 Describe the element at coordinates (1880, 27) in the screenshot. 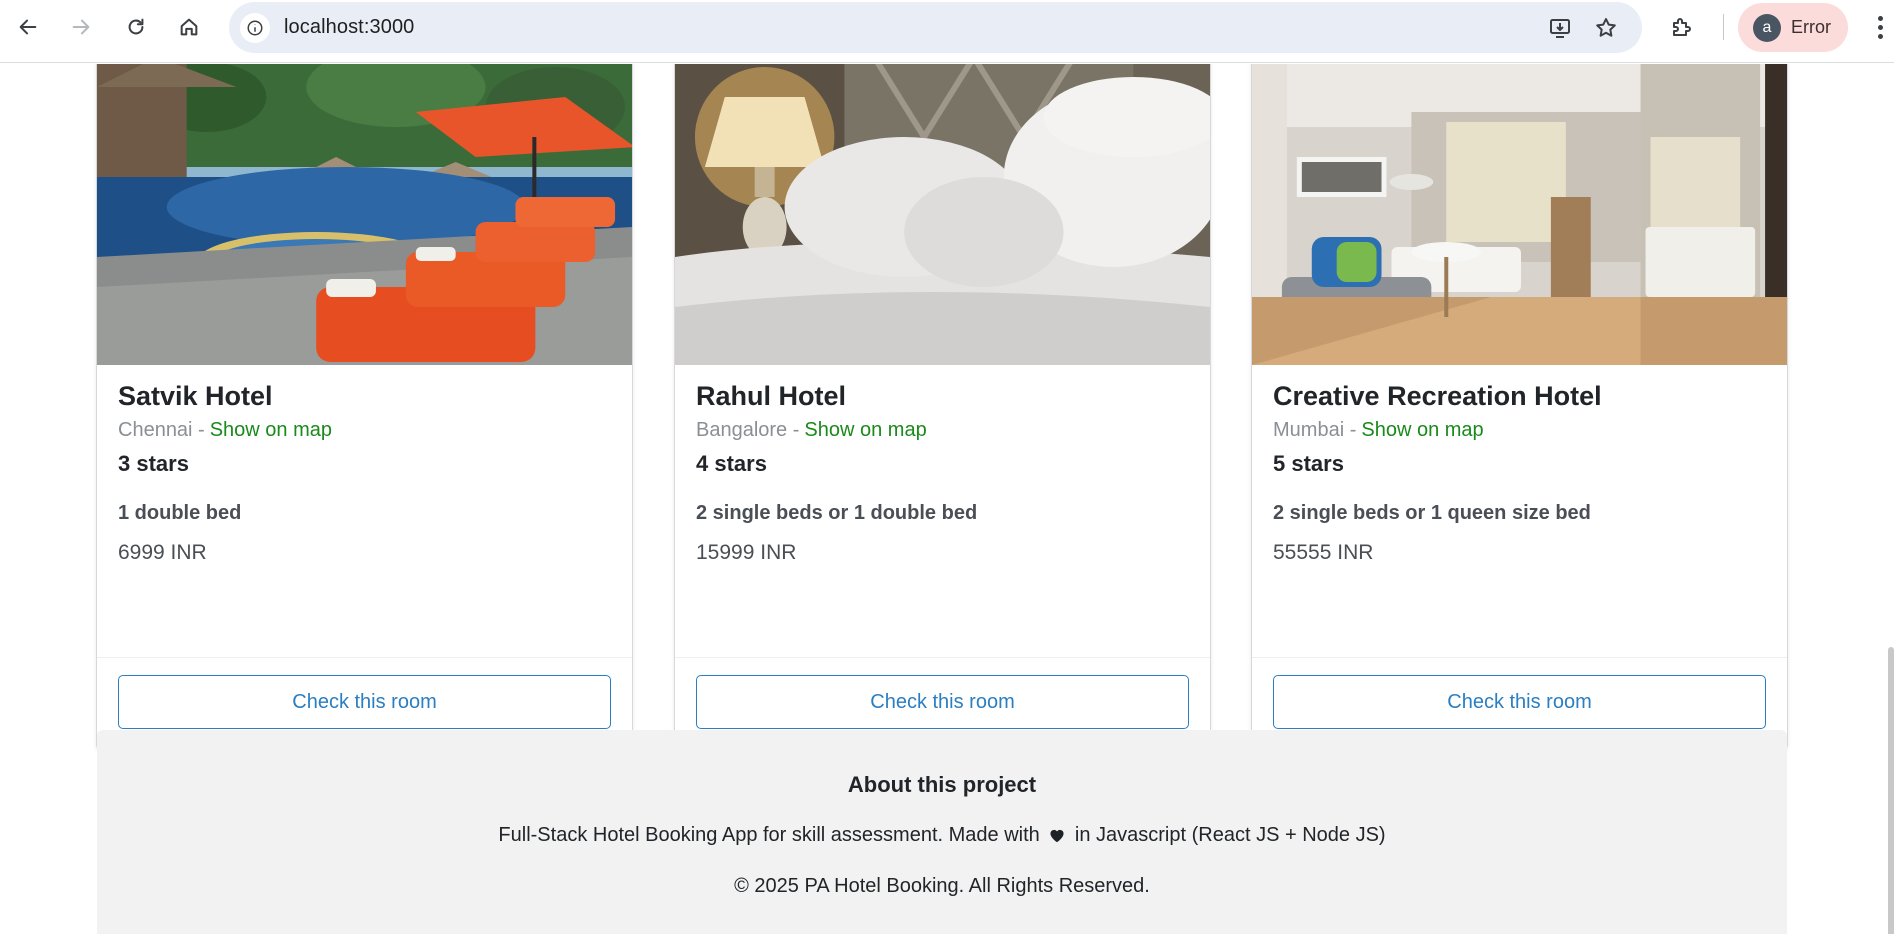

I see `kebab-menu-icon` at that location.